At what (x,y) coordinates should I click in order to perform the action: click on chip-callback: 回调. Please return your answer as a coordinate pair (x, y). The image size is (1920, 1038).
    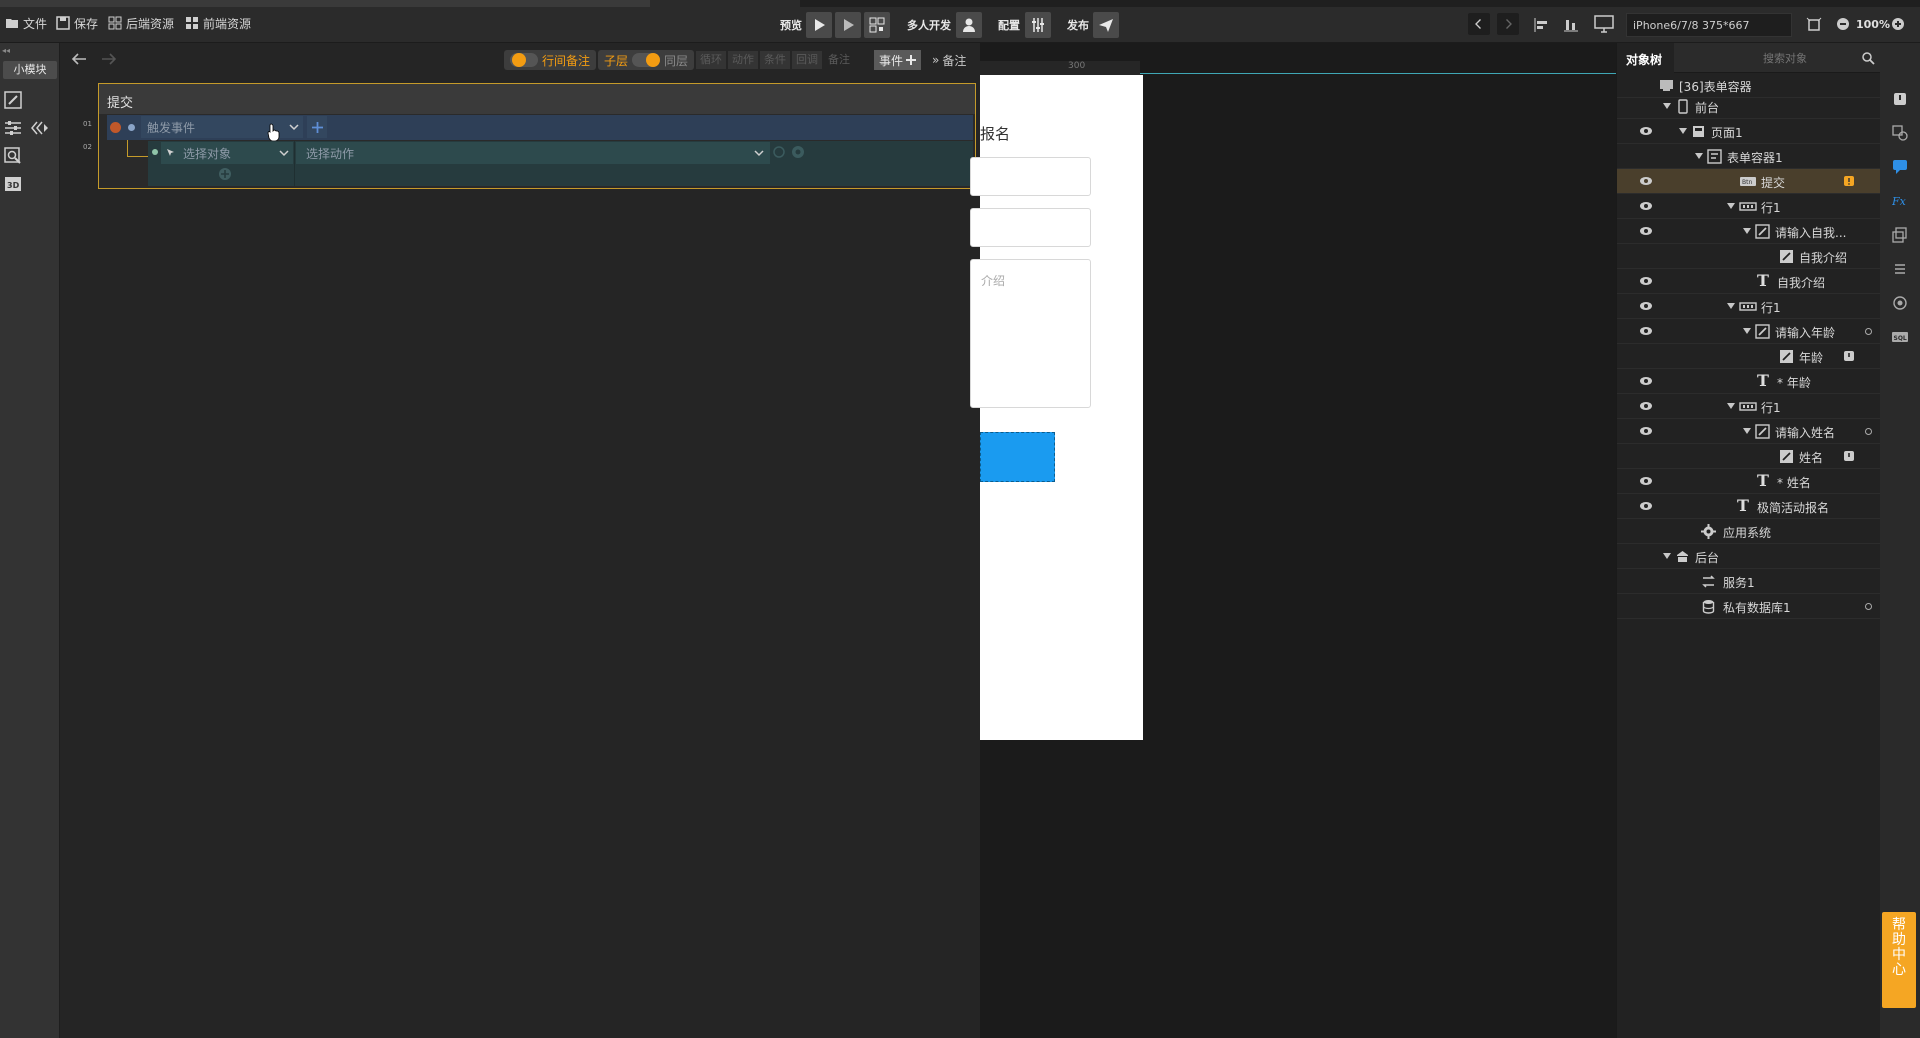
    Looking at the image, I should click on (807, 60).